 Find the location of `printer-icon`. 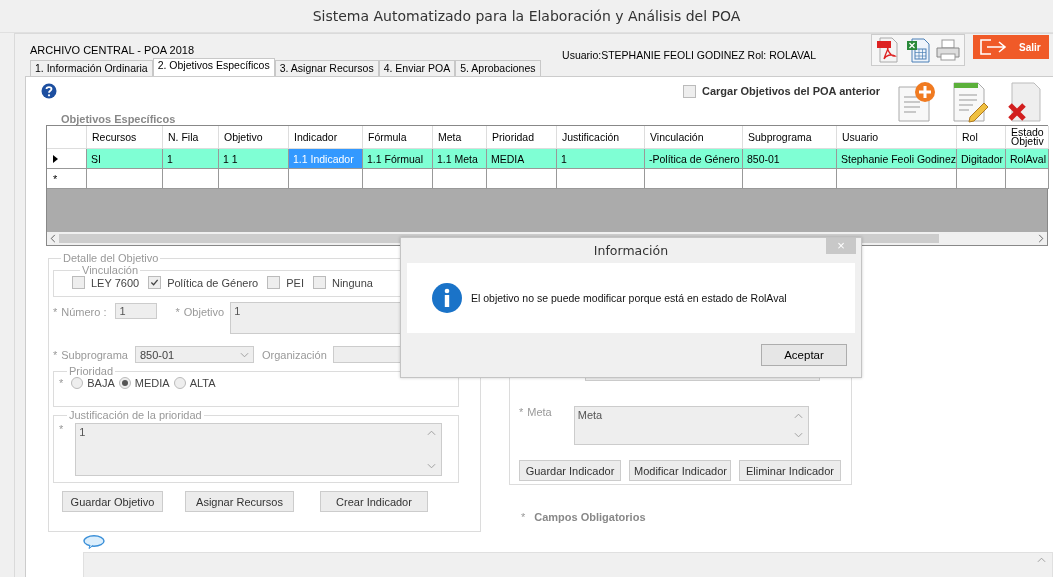

printer-icon is located at coordinates (948, 50).